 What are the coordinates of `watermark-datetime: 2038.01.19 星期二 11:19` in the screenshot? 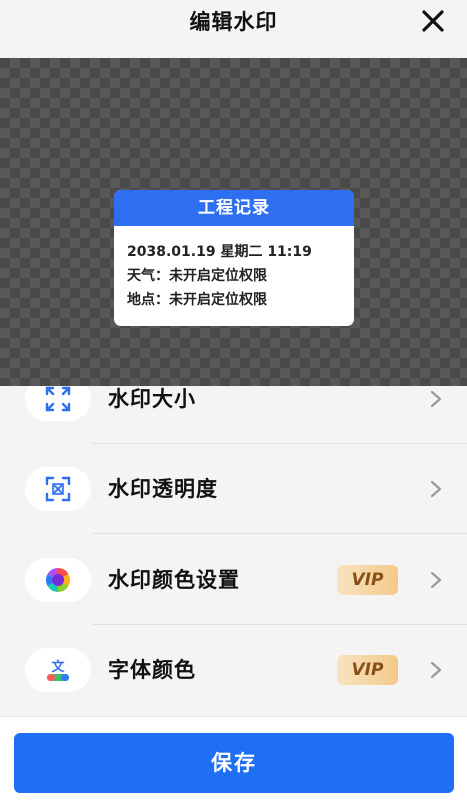 It's located at (219, 252).